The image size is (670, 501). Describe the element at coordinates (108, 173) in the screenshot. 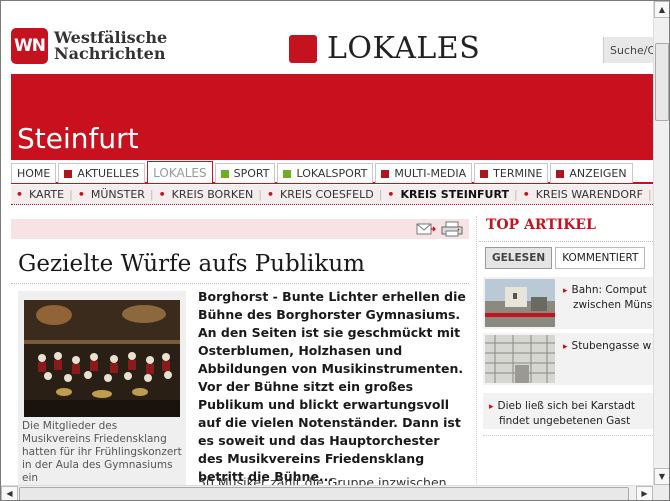

I see `tab-label: AKTUELLES` at that location.